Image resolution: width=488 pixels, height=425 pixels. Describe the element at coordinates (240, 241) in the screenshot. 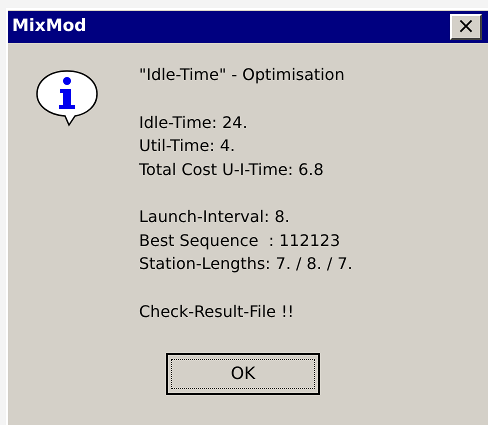

I see `message-line: Best Sequence : 112123` at that location.